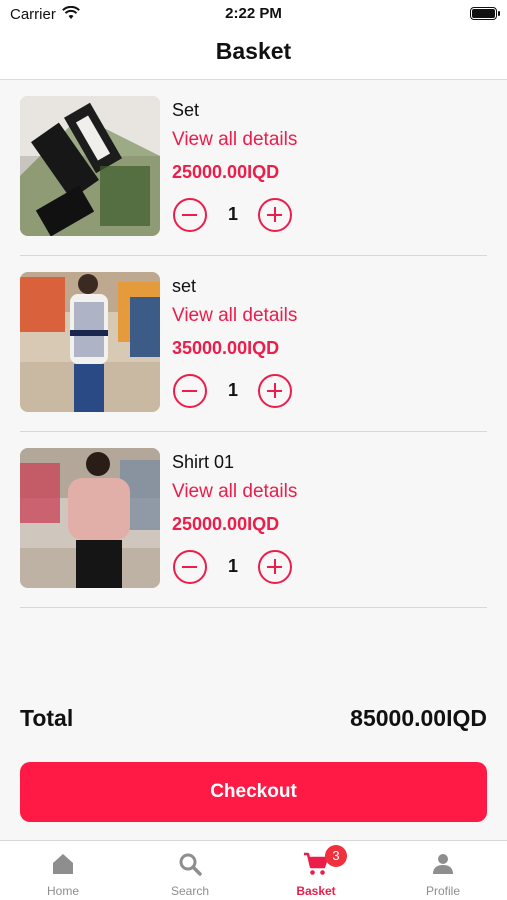 This screenshot has height=900, width=507. Describe the element at coordinates (63, 864) in the screenshot. I see `home-icon` at that location.